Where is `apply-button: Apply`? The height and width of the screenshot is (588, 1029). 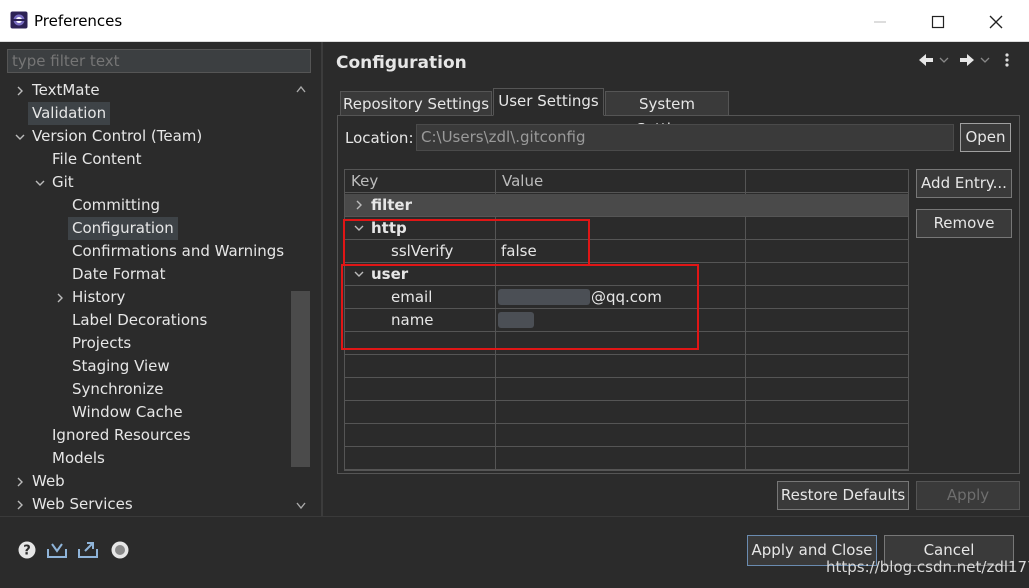
apply-button: Apply is located at coordinates (968, 495).